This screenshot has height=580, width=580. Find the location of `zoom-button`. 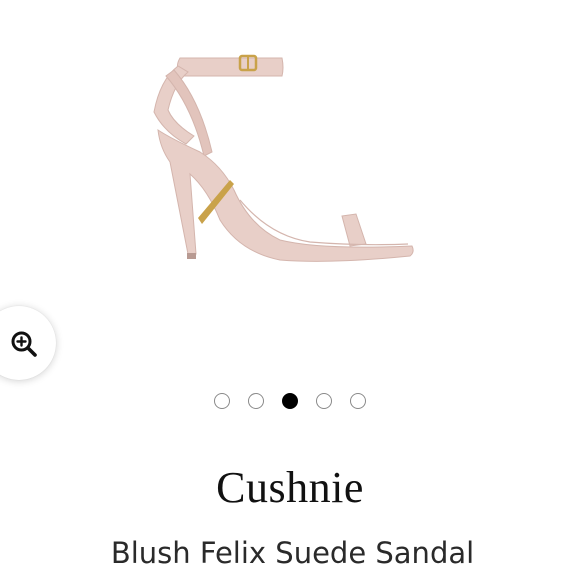

zoom-button is located at coordinates (28, 343).